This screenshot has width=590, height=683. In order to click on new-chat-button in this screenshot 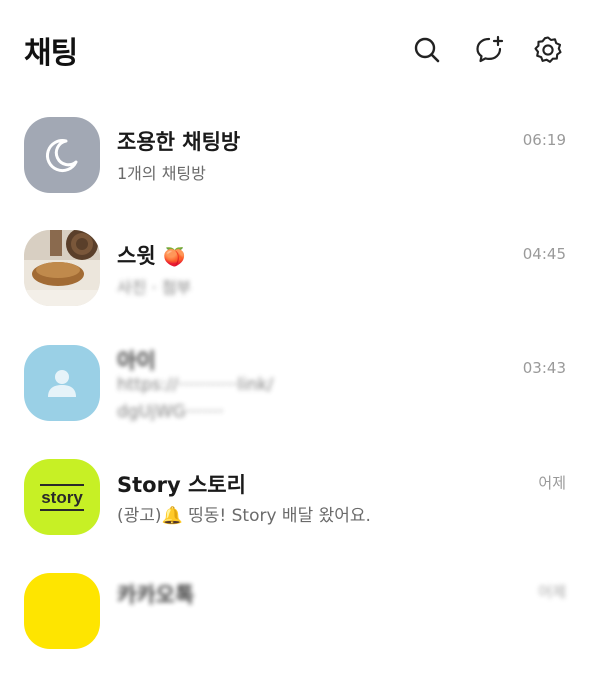, I will do `click(489, 50)`.